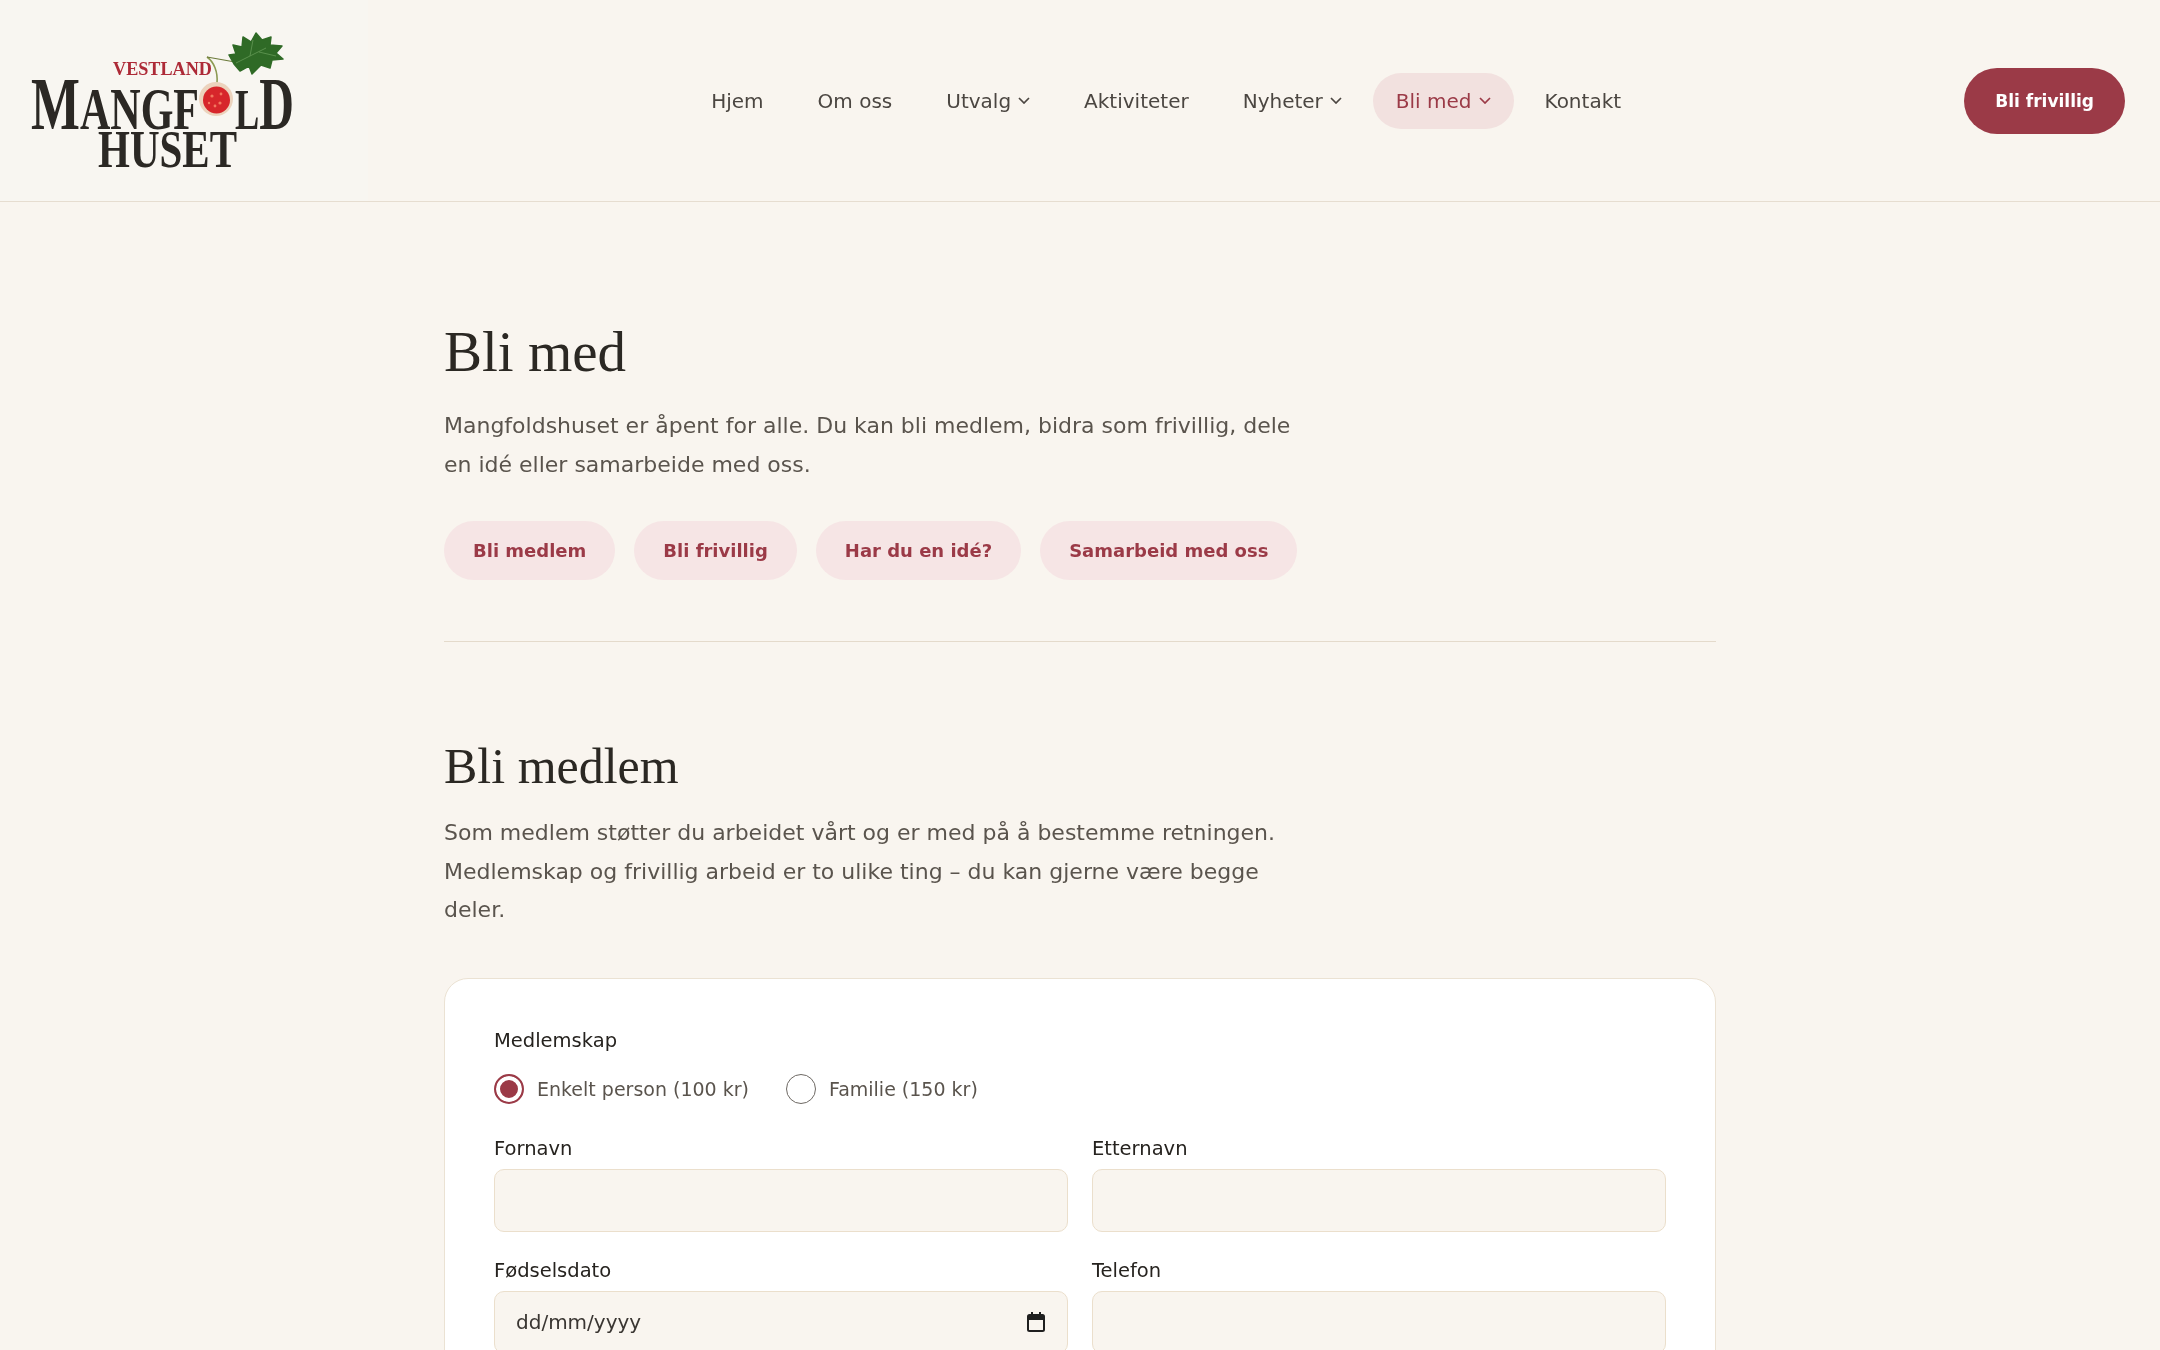 The image size is (2160, 1350). What do you see at coordinates (860, 871) in the screenshot?
I see `section-text: Som medlem støtter du arbeidet vårt og er med på å bestemme retningen. Medlemskap og frivillig arbeid er to ulike ting – du kan gjerne være begge deler.` at bounding box center [860, 871].